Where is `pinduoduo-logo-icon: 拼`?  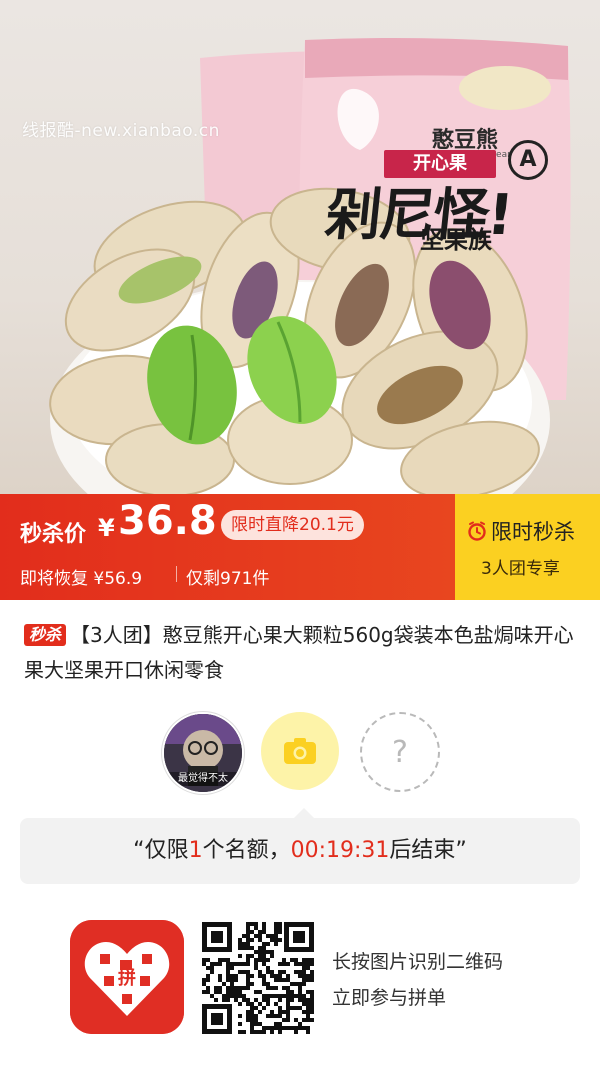
pinduoduo-logo-icon: 拼 is located at coordinates (127, 977).